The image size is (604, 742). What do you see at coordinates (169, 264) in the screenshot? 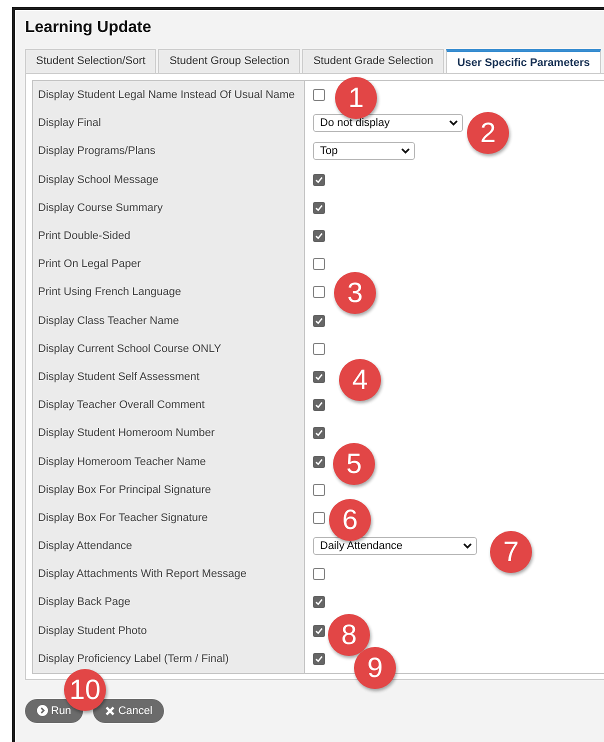
I see `parameter-label: Print On Legal Paper` at bounding box center [169, 264].